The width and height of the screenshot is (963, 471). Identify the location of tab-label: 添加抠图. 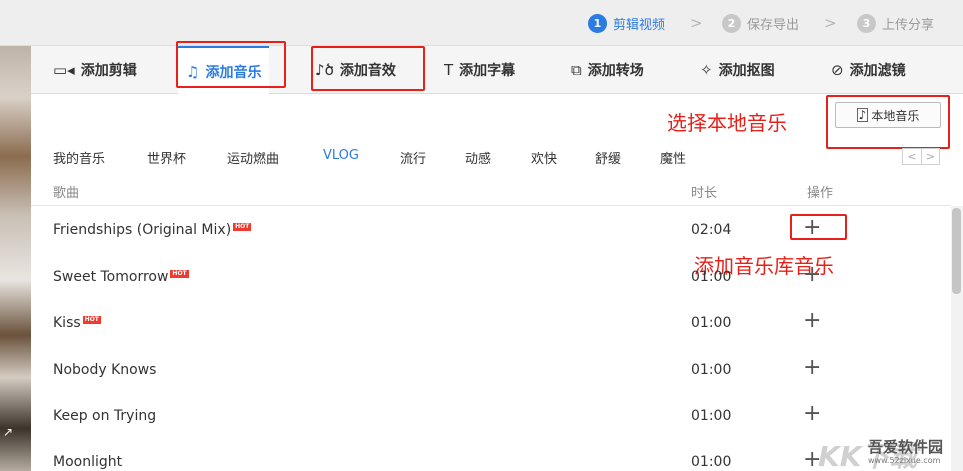
(746, 71).